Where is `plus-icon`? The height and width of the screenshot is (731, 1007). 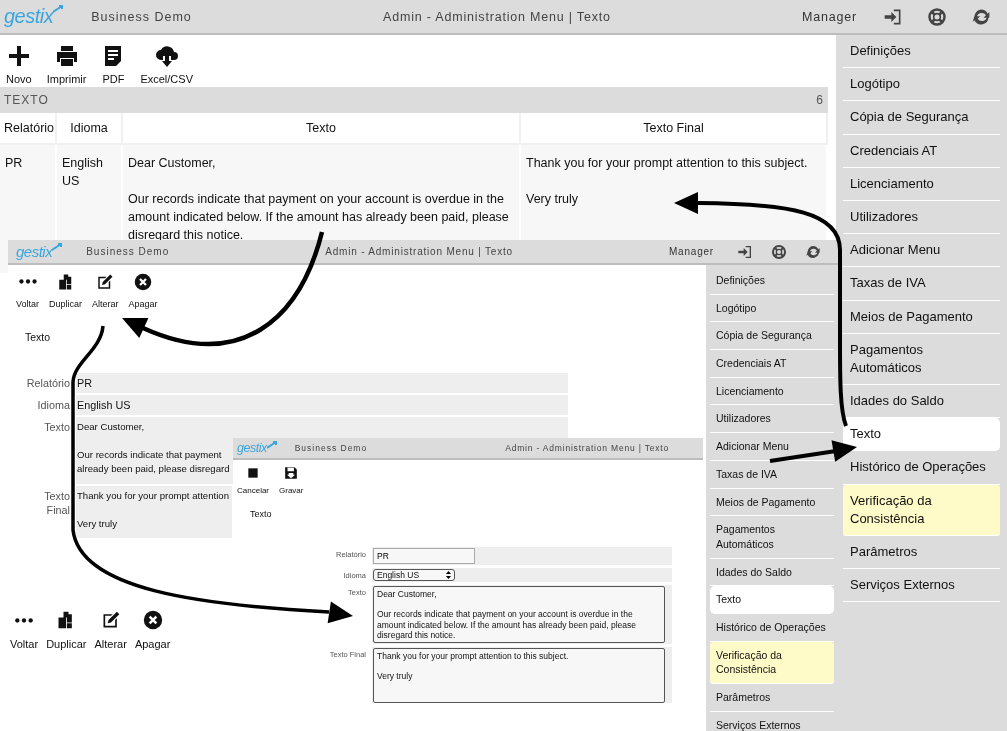 plus-icon is located at coordinates (18, 56).